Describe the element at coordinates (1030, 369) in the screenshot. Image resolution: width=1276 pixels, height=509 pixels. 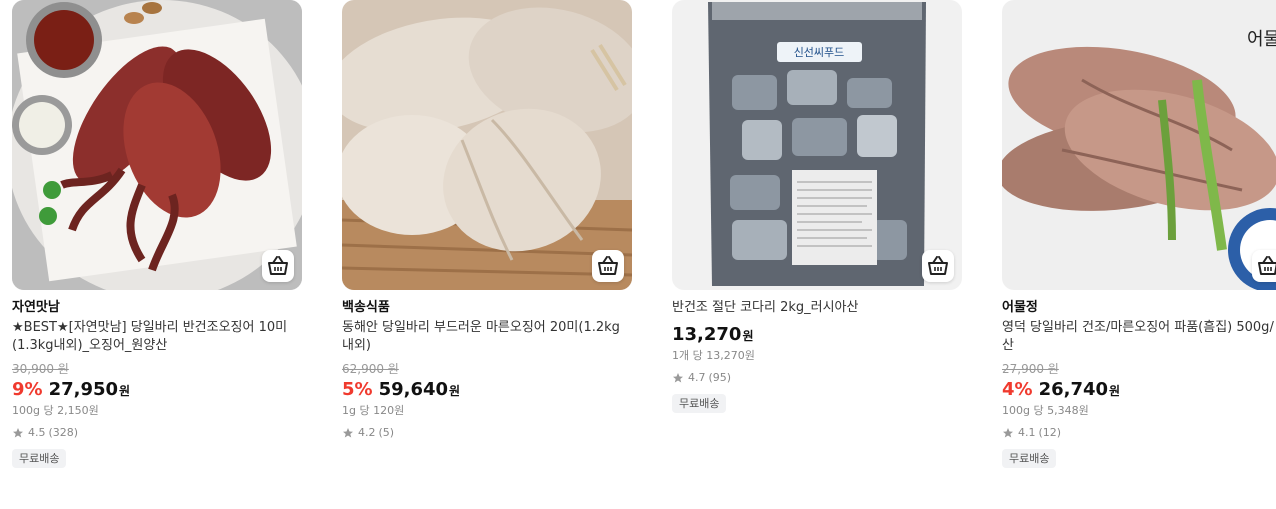
I see `original-price: 27,900 원` at that location.